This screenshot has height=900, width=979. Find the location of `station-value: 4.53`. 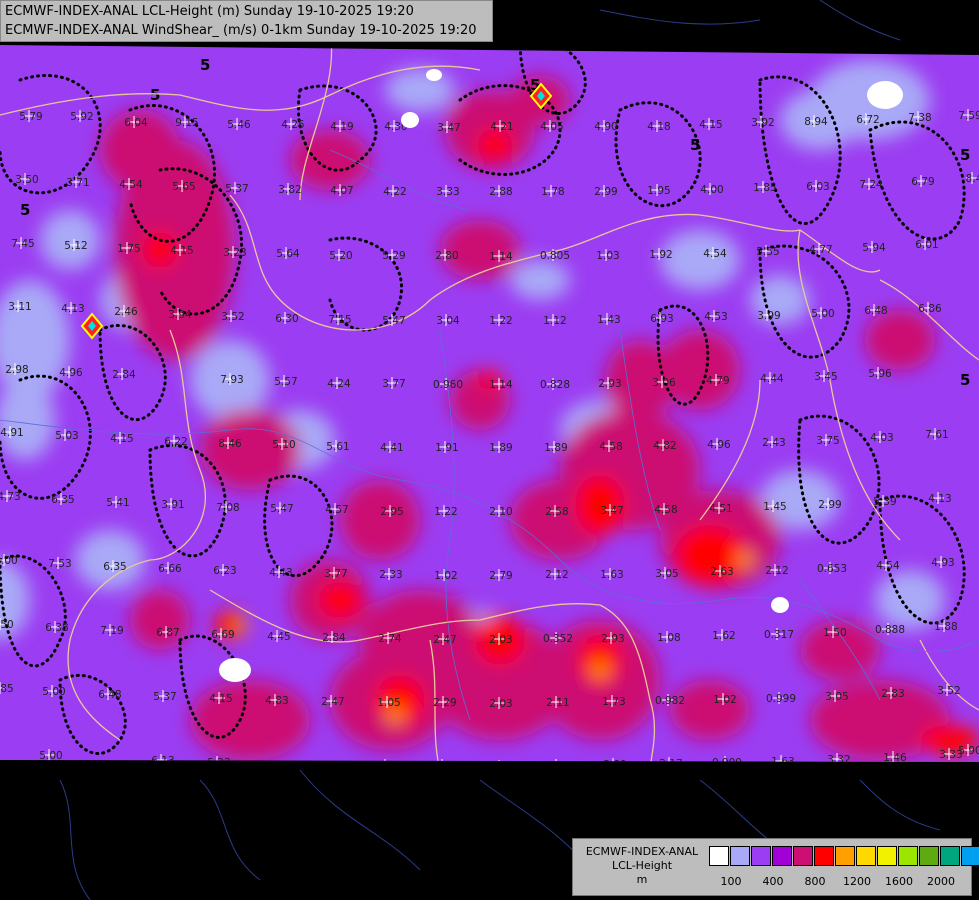

station-value: 4.53 is located at coordinates (715, 317).